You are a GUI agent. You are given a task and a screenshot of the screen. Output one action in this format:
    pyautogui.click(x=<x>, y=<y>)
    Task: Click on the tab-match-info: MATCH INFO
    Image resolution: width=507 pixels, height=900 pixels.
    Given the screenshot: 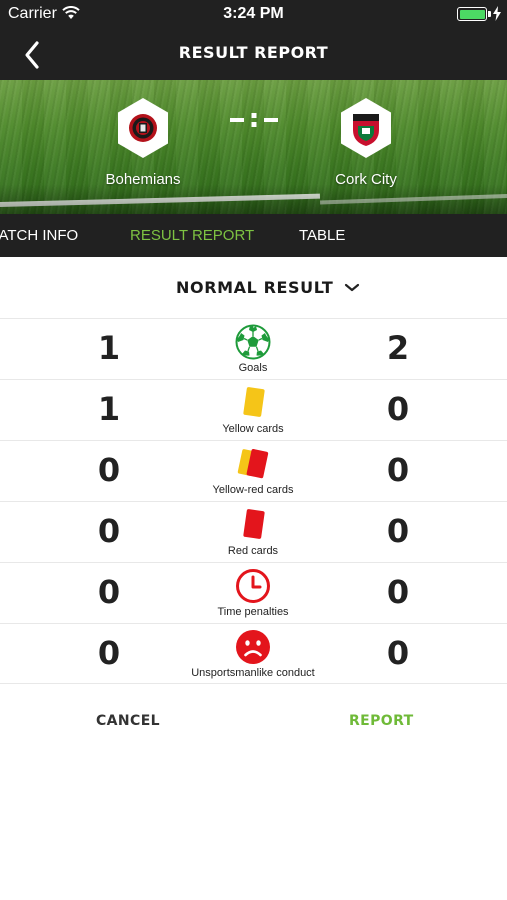 What is the action you would take?
    pyautogui.click(x=39, y=235)
    